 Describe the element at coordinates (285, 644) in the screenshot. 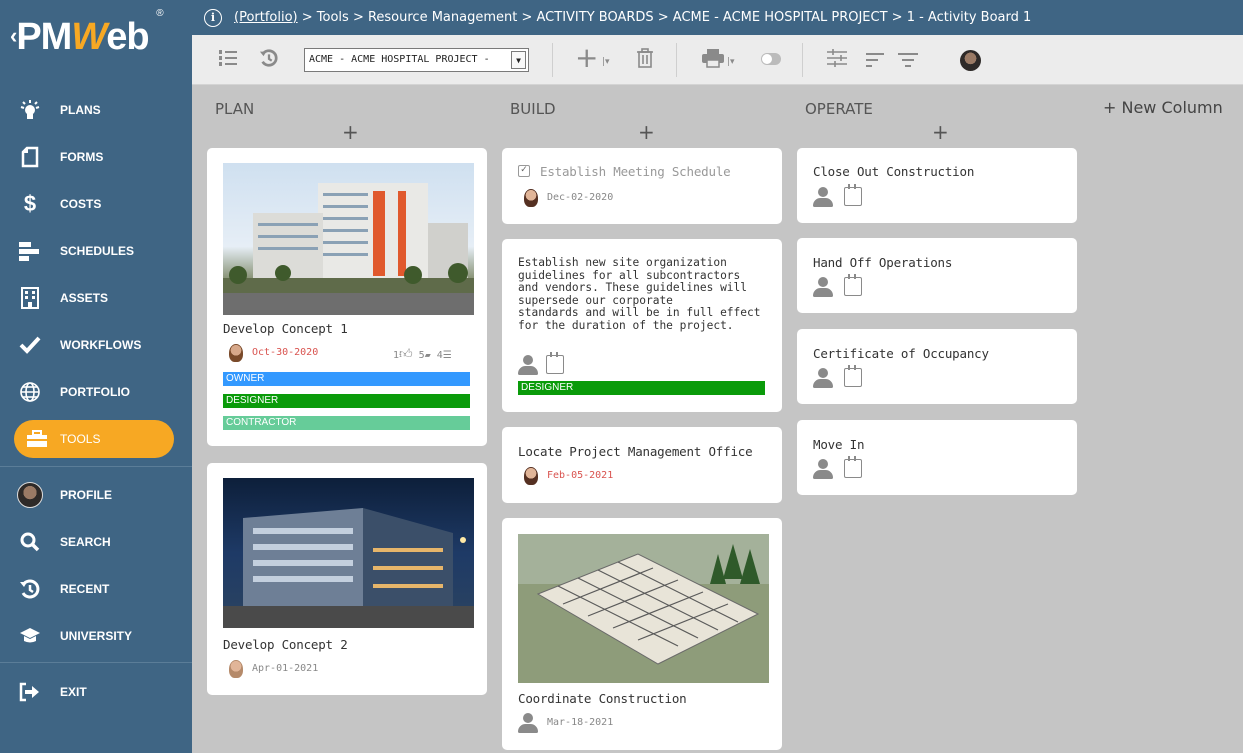

I see `card-title: Develop Concept 2` at that location.